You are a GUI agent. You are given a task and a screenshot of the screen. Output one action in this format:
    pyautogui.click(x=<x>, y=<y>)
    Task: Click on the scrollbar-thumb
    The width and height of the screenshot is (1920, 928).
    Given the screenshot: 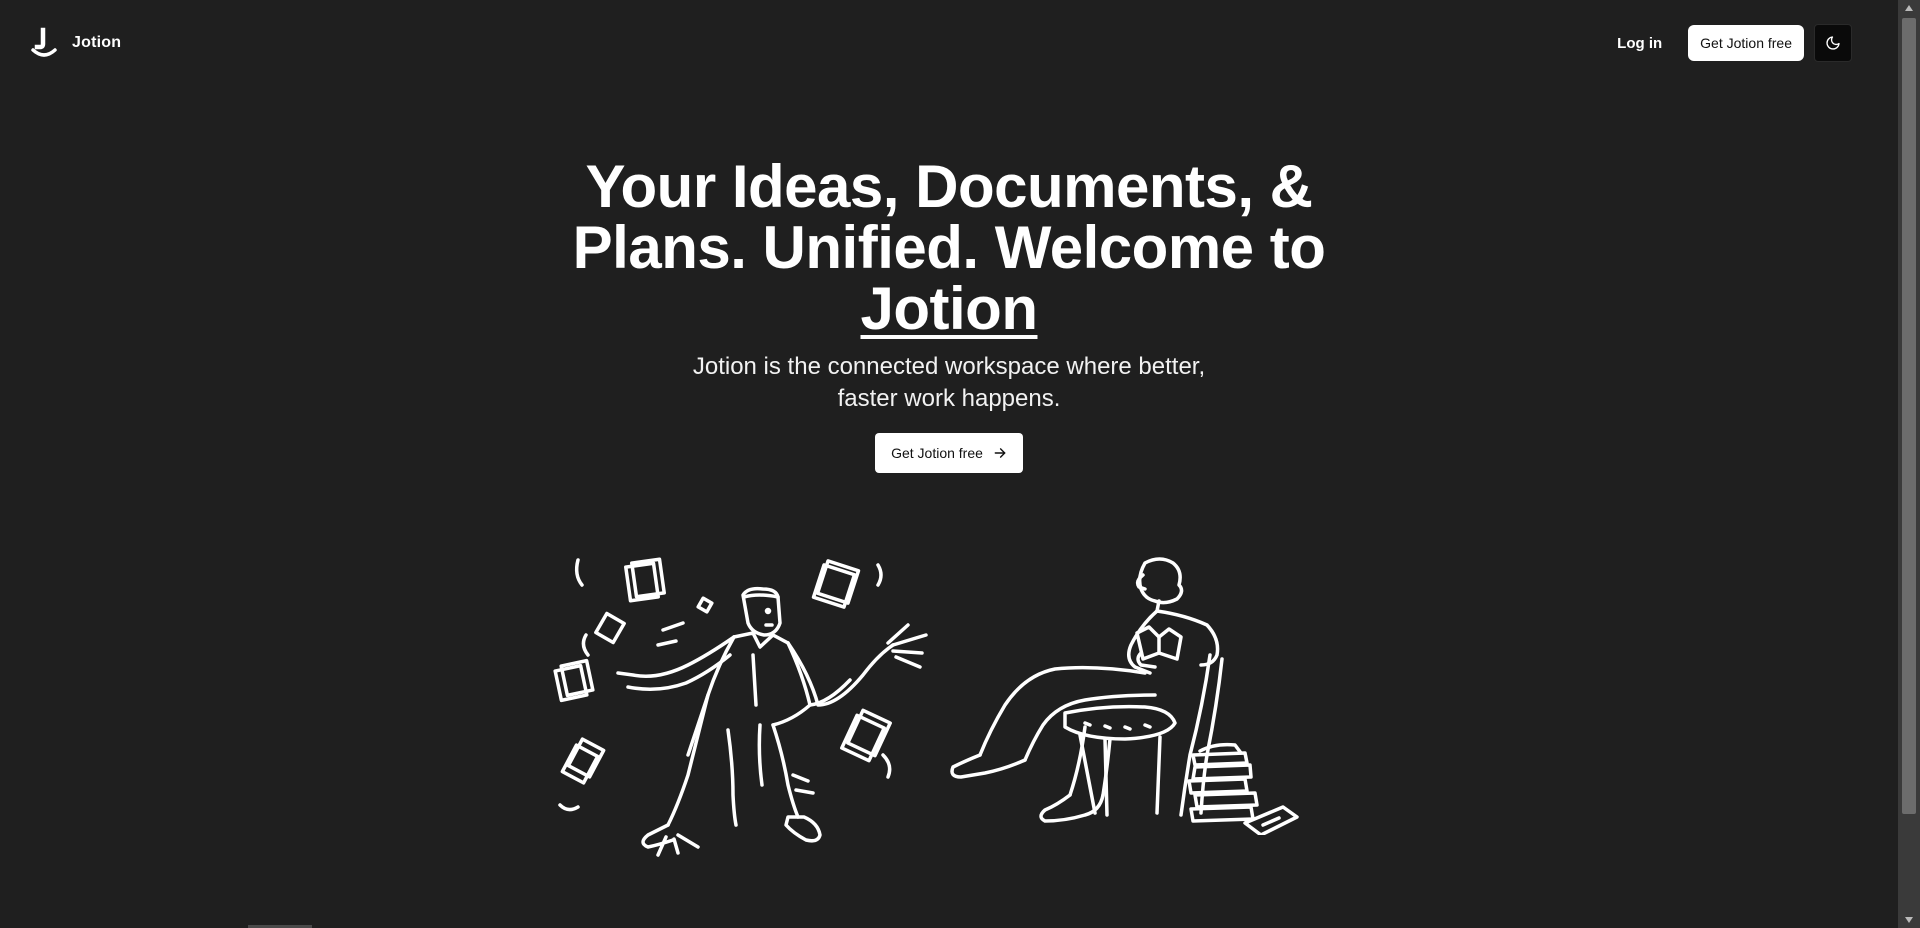 What is the action you would take?
    pyautogui.click(x=1909, y=416)
    